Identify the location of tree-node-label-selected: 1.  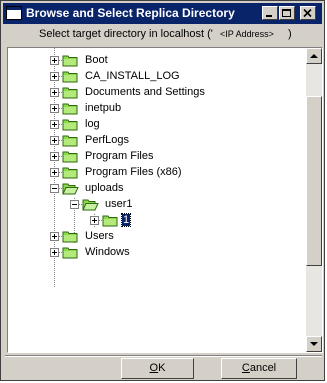
(126, 220).